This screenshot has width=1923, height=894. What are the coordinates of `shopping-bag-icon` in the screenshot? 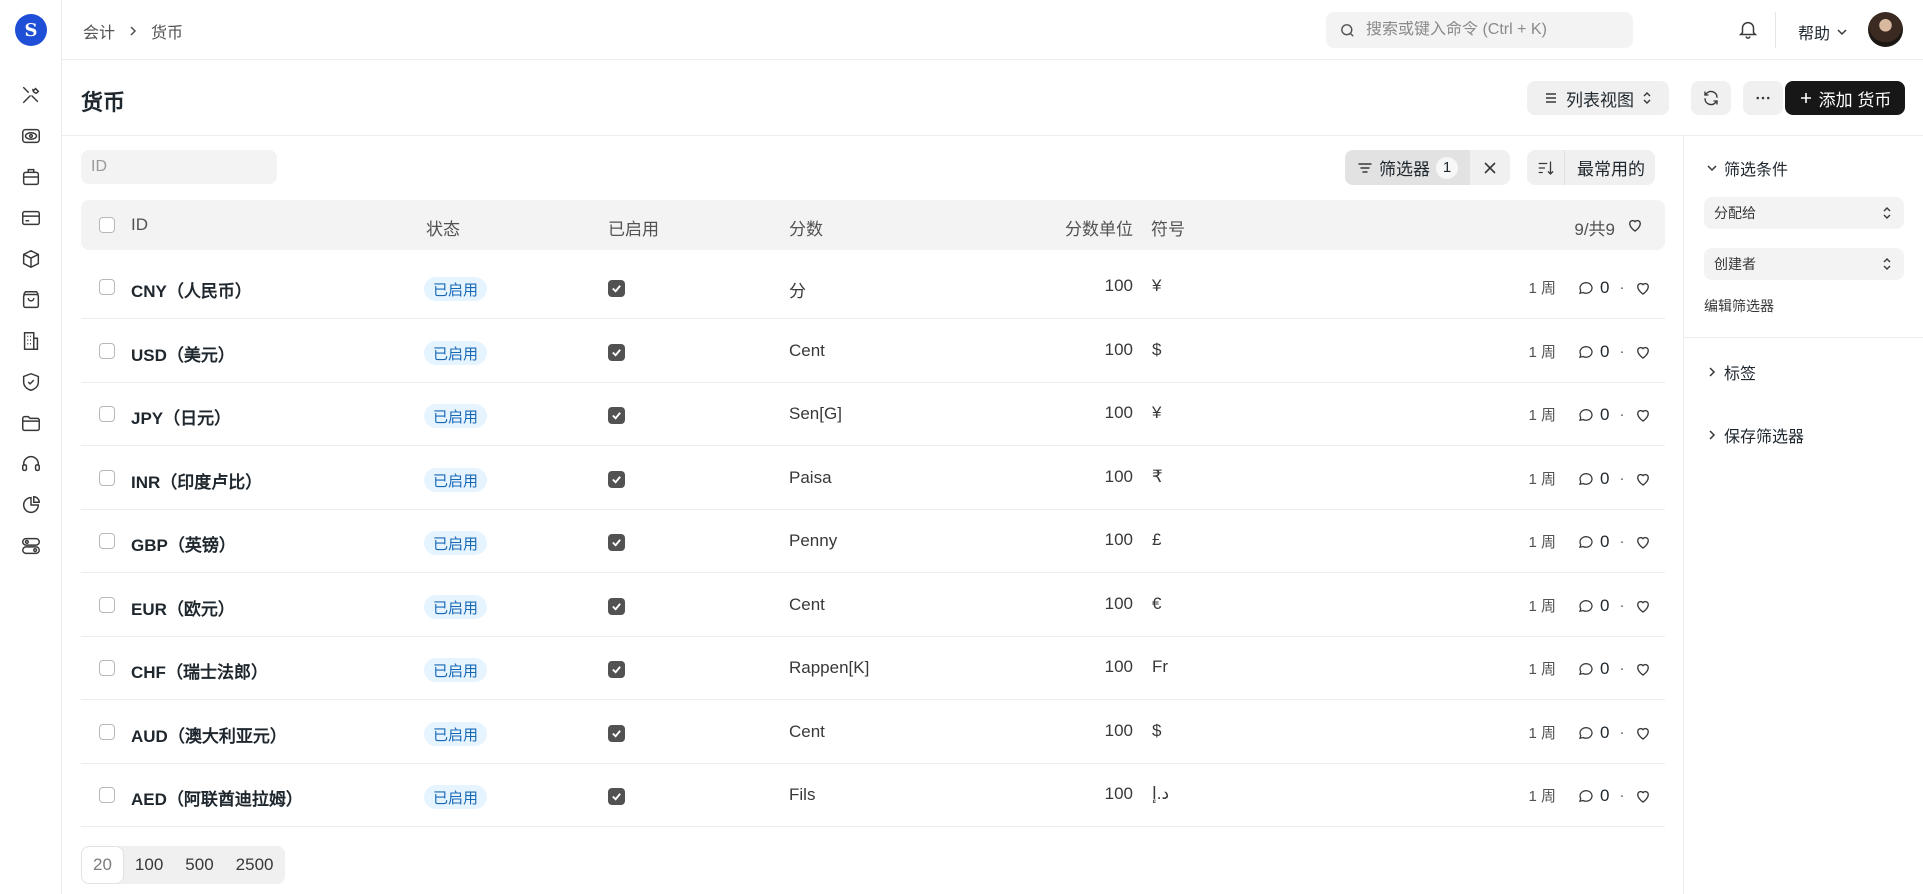 It's located at (31, 300).